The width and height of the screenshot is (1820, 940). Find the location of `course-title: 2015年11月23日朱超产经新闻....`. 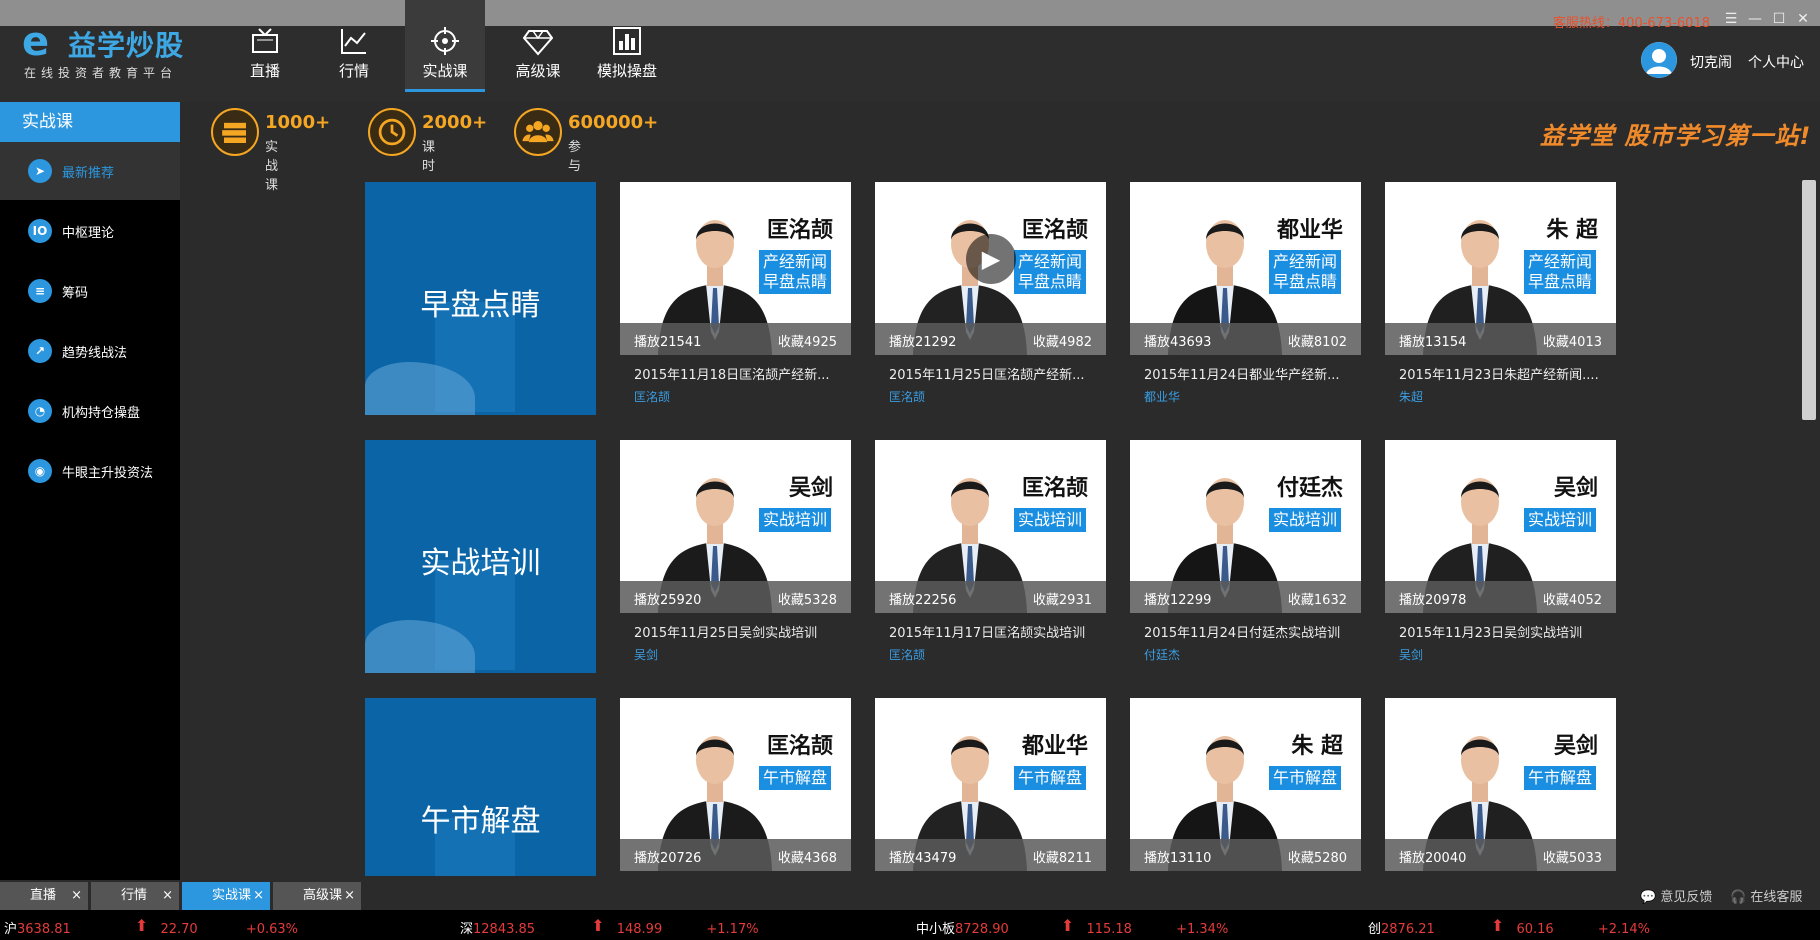

course-title: 2015年11月23日朱超产经新闻.... is located at coordinates (1504, 373).